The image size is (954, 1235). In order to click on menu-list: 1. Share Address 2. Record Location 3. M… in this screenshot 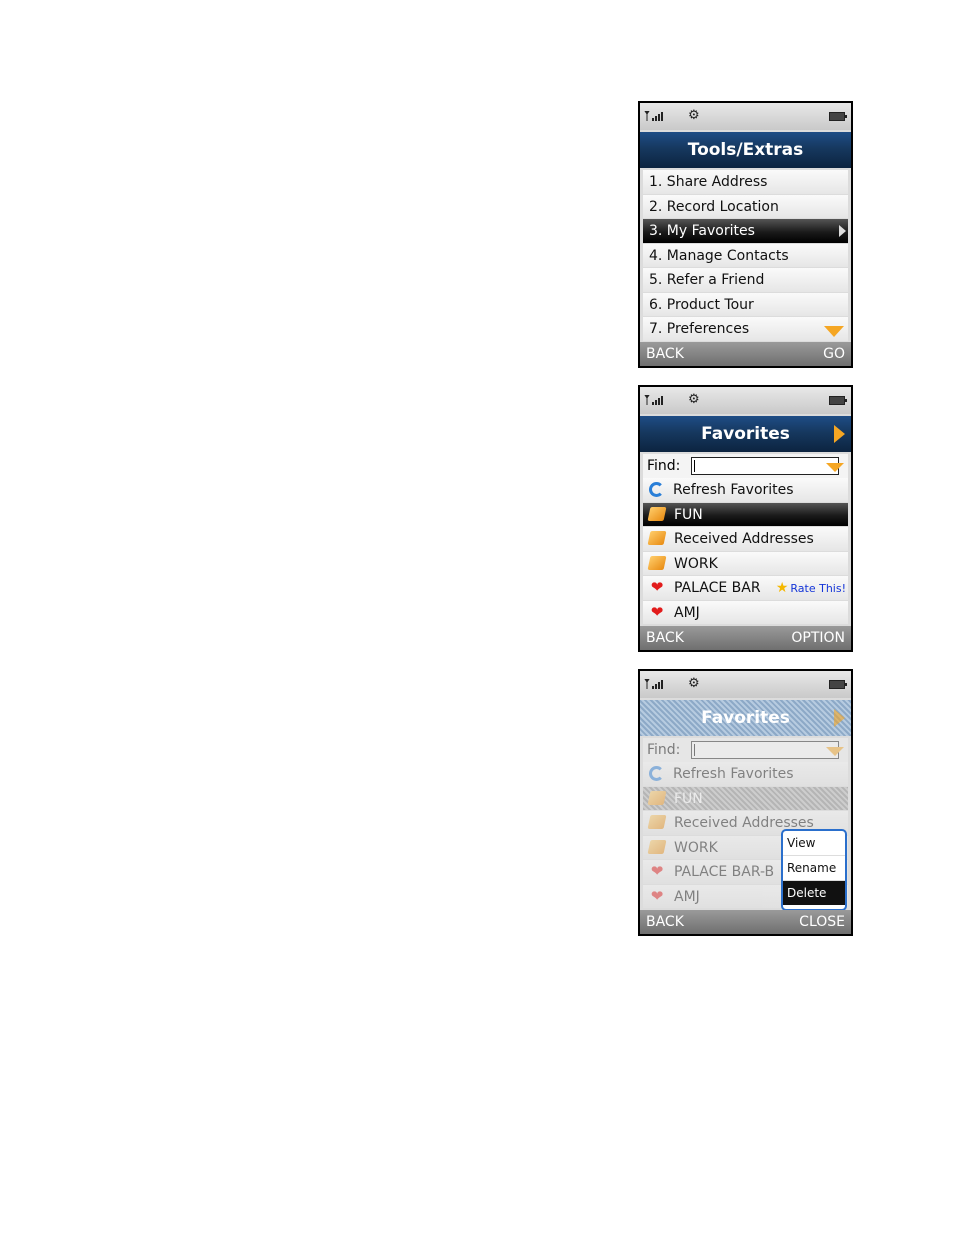, I will do `click(745, 256)`.